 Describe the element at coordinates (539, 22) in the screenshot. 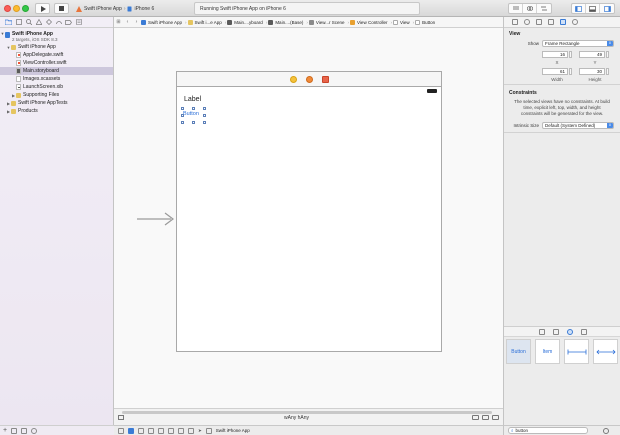

I see `identity-inspector-icon` at that location.